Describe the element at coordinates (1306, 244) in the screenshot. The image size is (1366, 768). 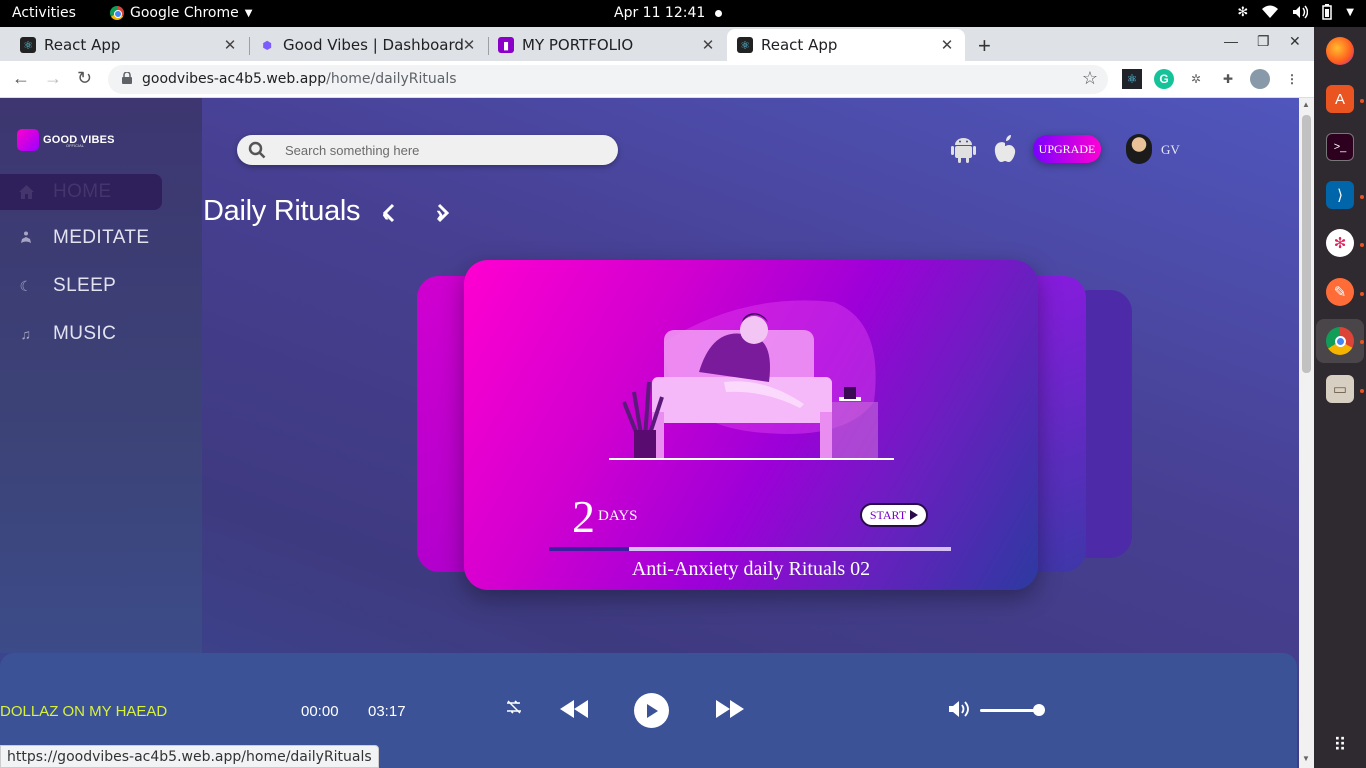
I see `scrollbar-thumb` at that location.